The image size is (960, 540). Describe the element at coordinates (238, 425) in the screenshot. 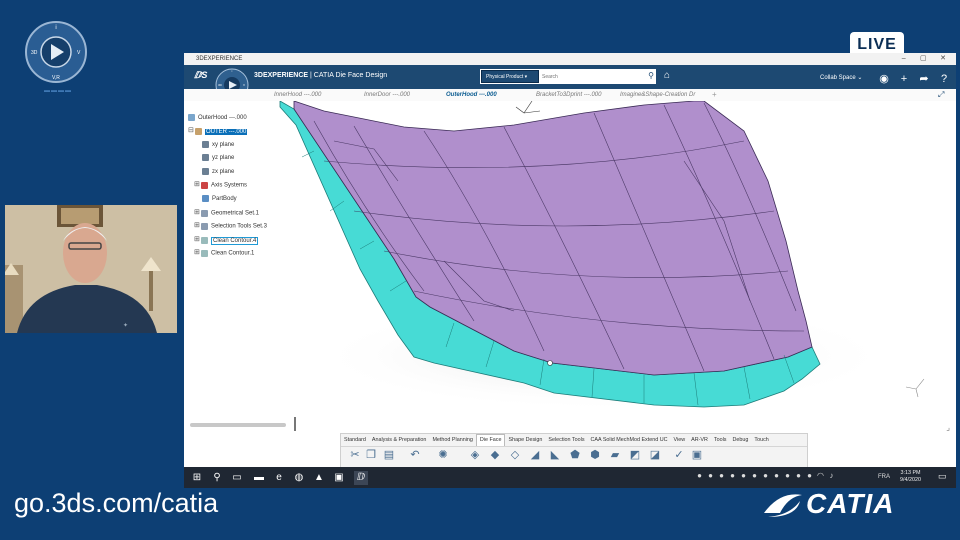

I see `tree-scrollbar` at that location.